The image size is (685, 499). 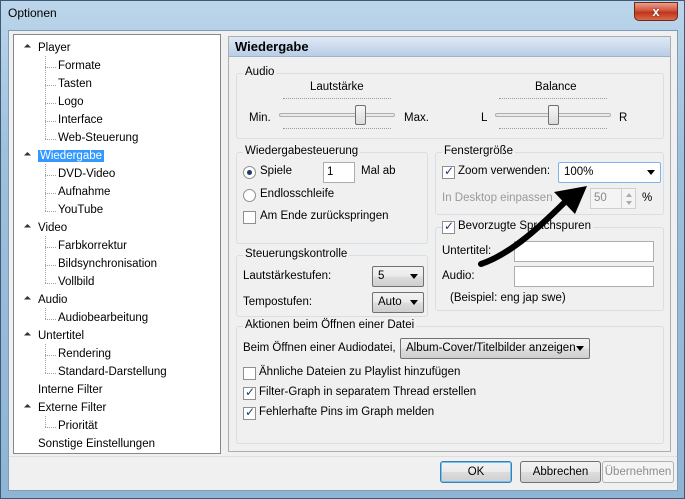 I want to click on tree-item-label: Tasten, so click(x=75, y=84).